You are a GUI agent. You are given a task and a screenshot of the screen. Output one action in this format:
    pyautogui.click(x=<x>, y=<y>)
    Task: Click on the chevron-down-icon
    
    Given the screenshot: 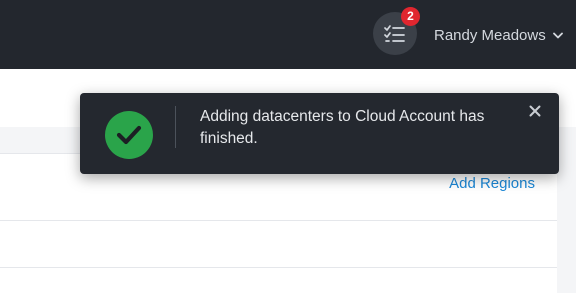 What is the action you would take?
    pyautogui.click(x=557, y=35)
    